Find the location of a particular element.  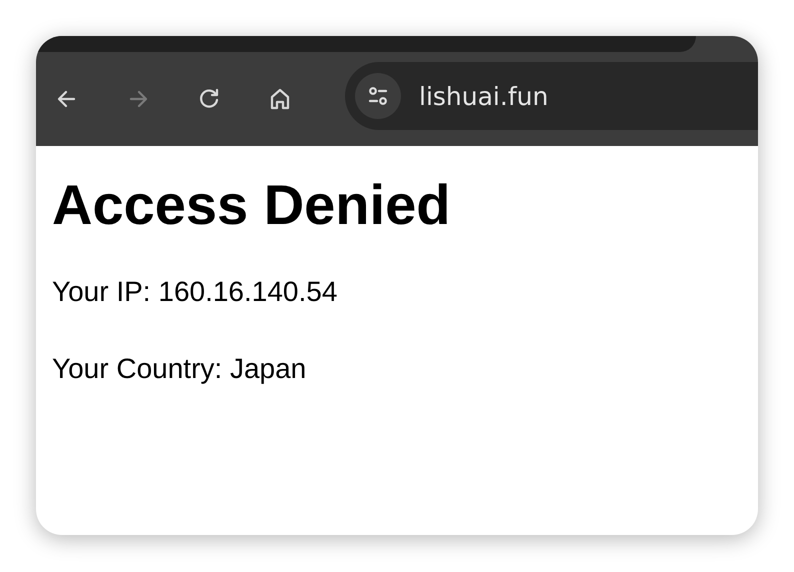

page-heading: Access Denied is located at coordinates (252, 205).